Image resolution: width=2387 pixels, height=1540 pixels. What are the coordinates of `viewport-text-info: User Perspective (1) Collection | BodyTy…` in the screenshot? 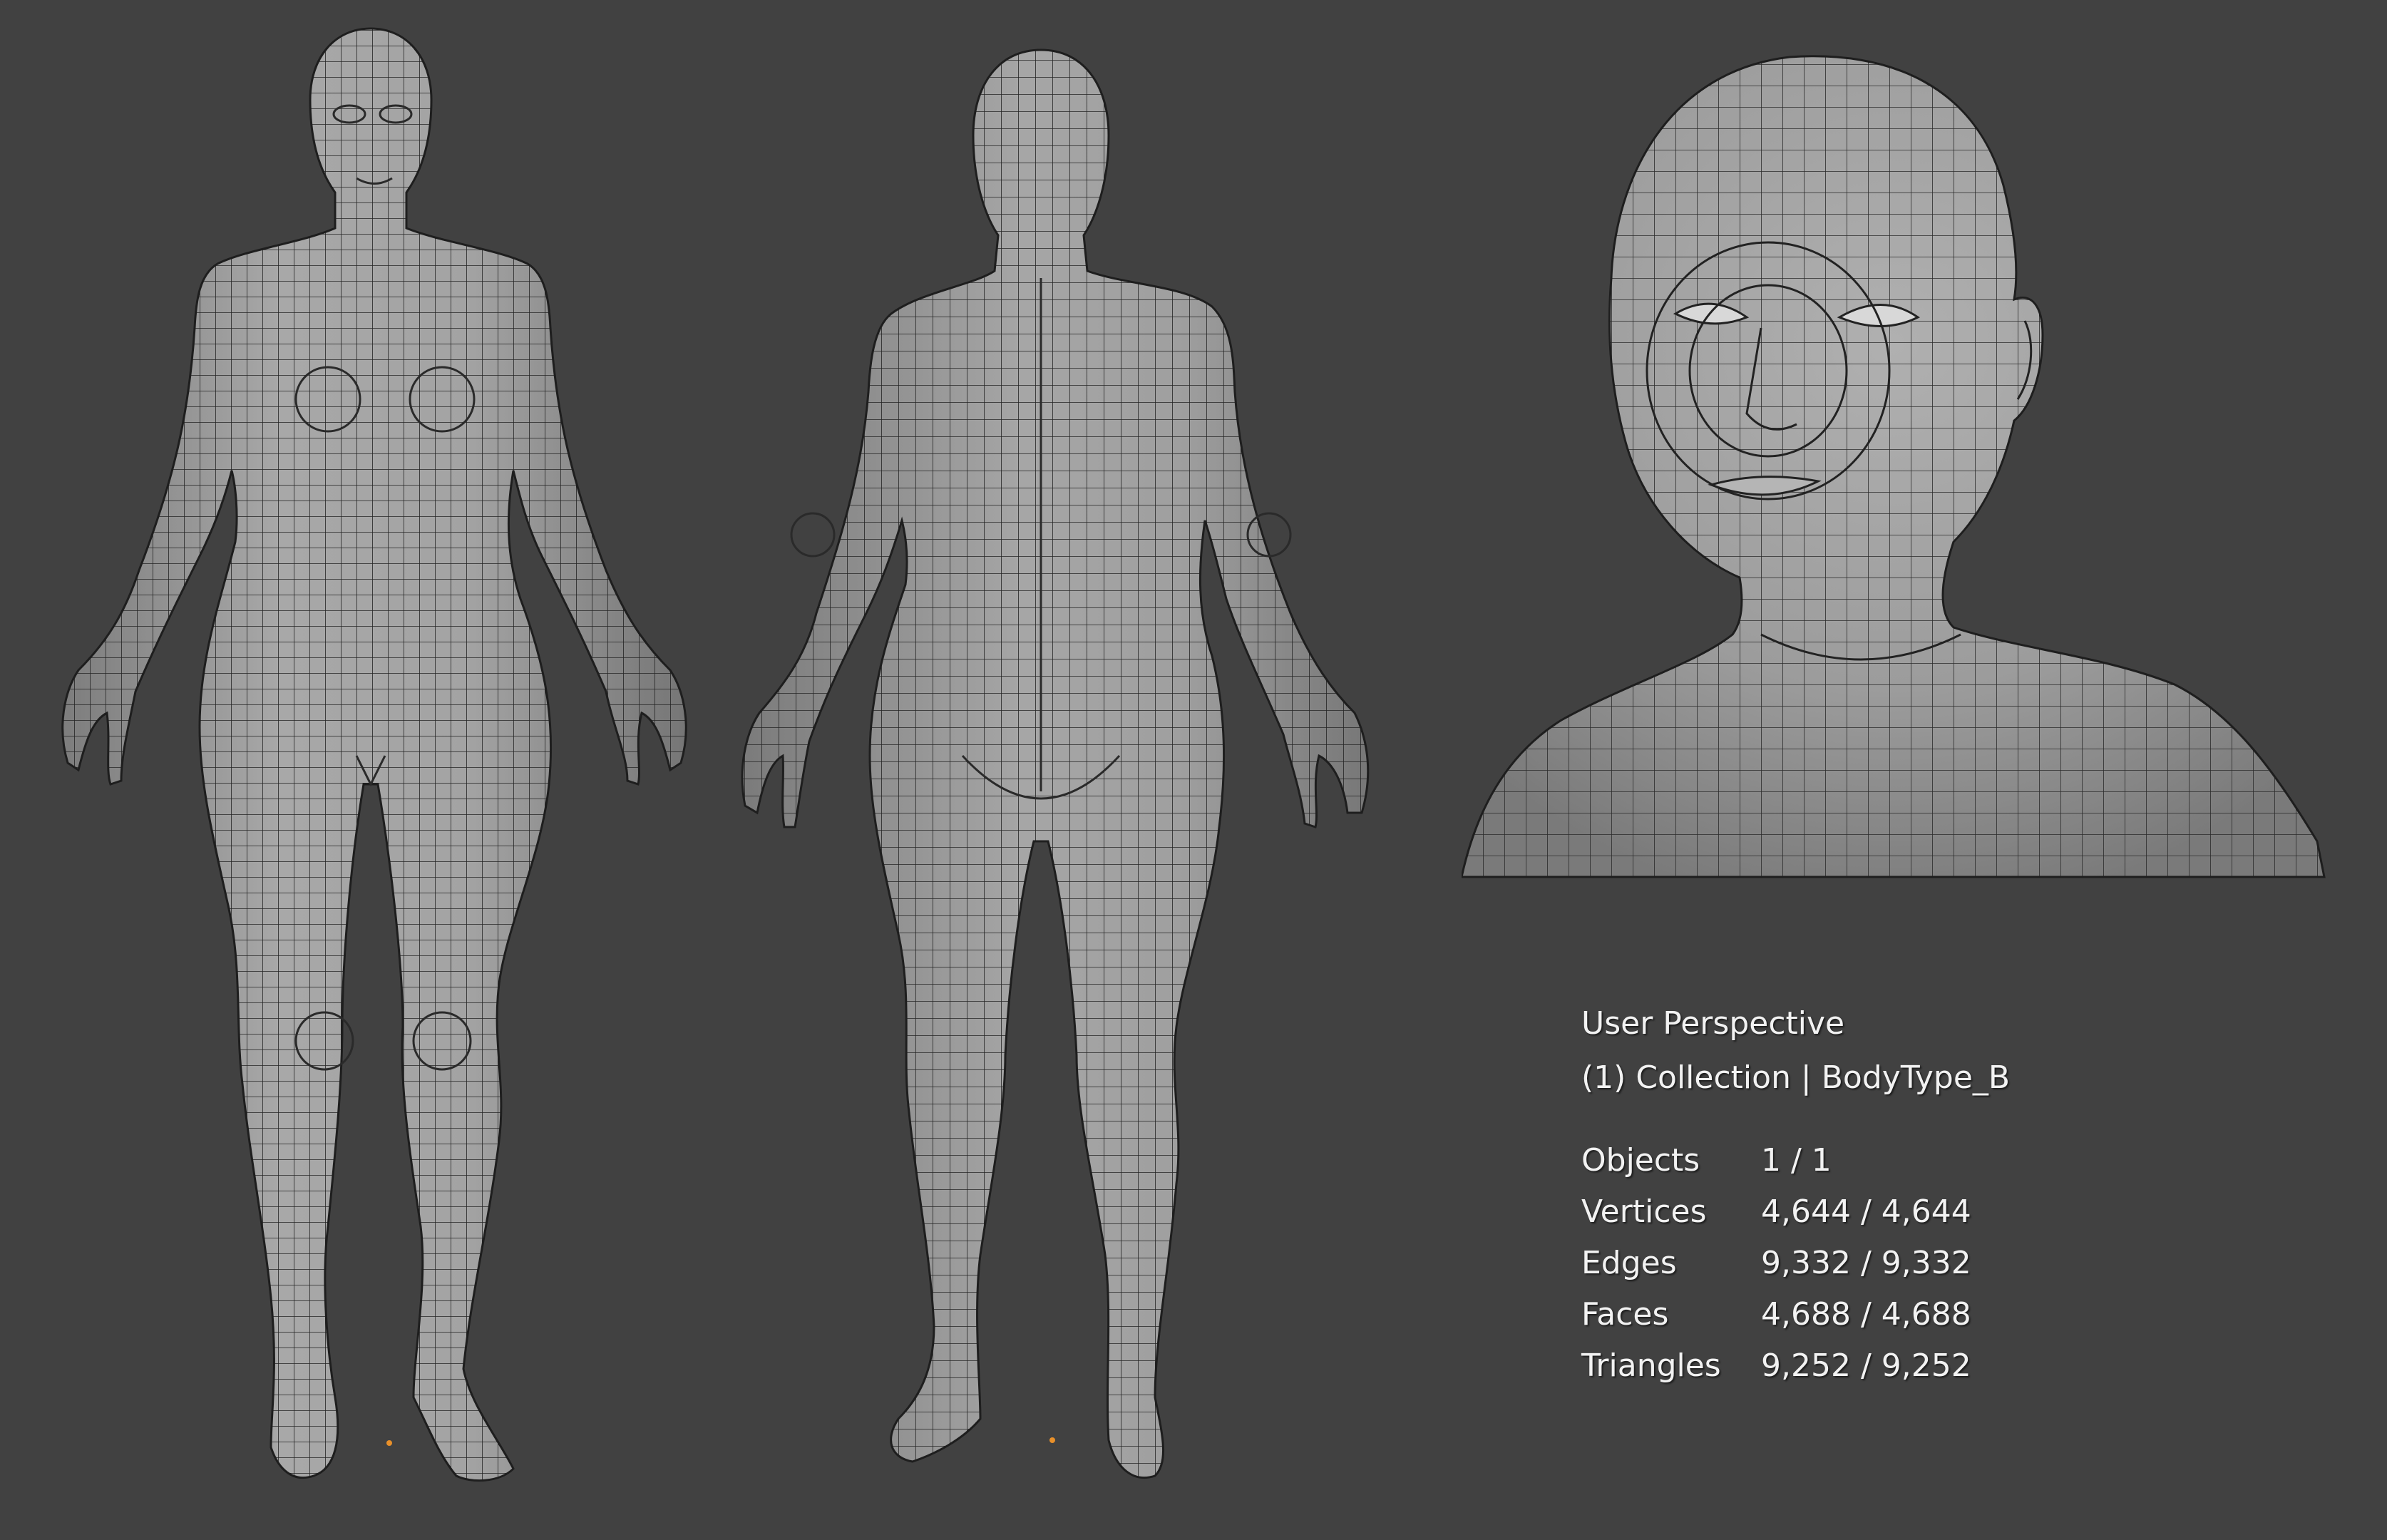 It's located at (1795, 1194).